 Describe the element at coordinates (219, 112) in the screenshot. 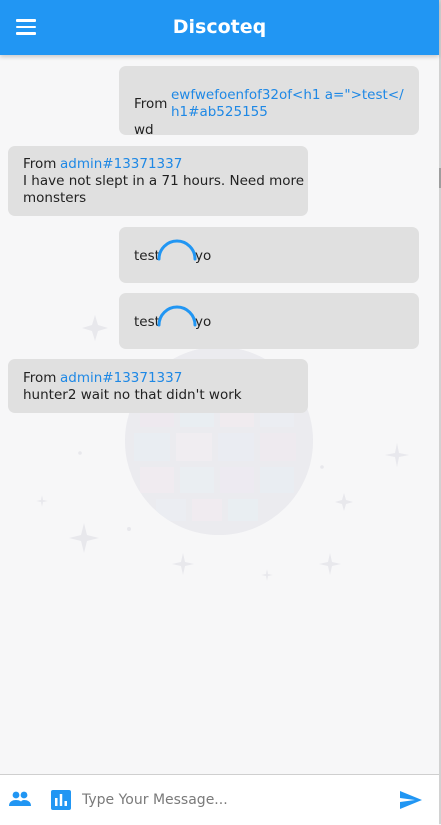

I see `sender-link-continued: h1#ab525155` at that location.